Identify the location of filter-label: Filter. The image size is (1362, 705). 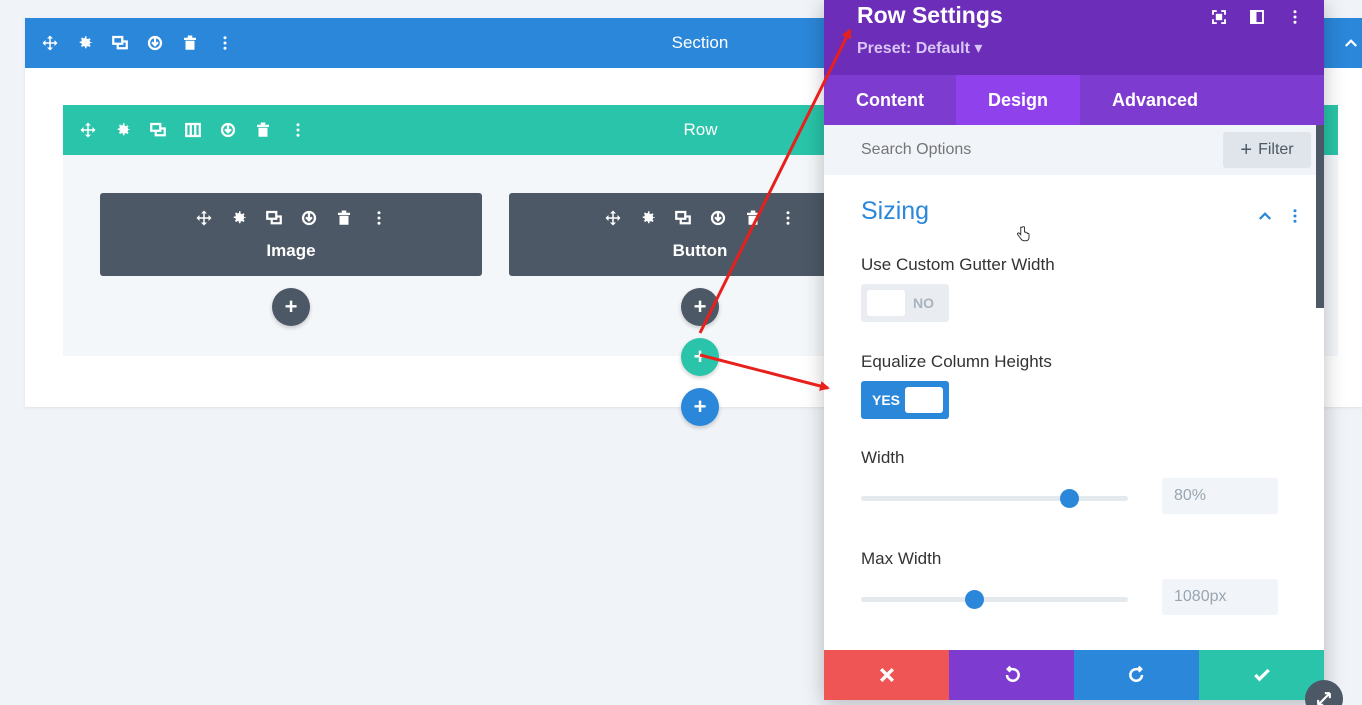
(1276, 149).